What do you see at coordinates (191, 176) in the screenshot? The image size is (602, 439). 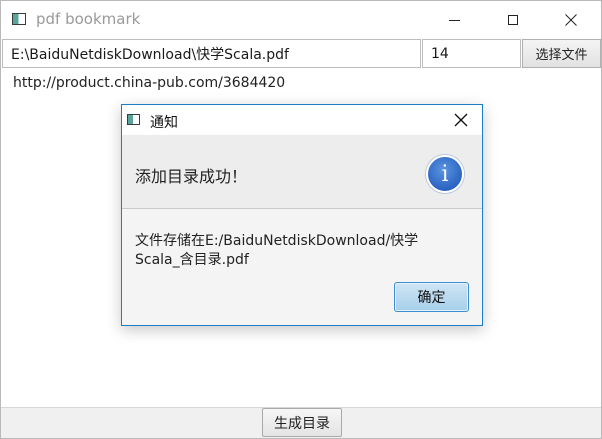 I see `dialog-header-text: 添加目录成功！` at bounding box center [191, 176].